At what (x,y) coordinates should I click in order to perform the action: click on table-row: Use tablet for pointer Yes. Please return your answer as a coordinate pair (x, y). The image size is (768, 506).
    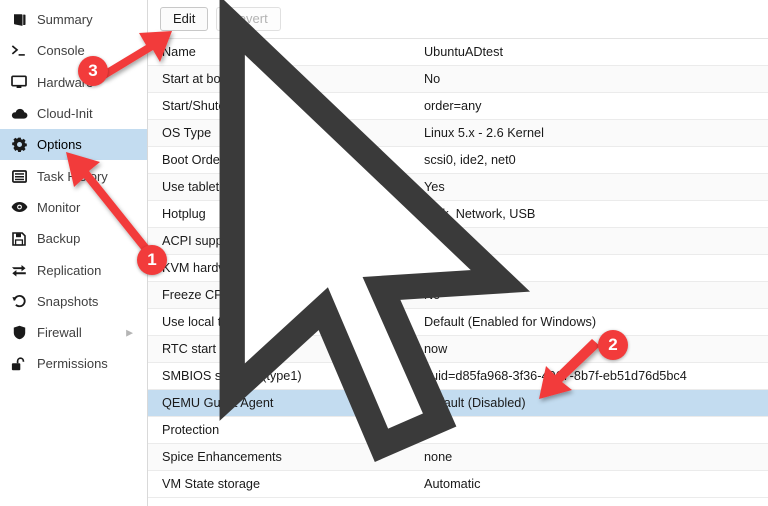
    Looking at the image, I should click on (458, 187).